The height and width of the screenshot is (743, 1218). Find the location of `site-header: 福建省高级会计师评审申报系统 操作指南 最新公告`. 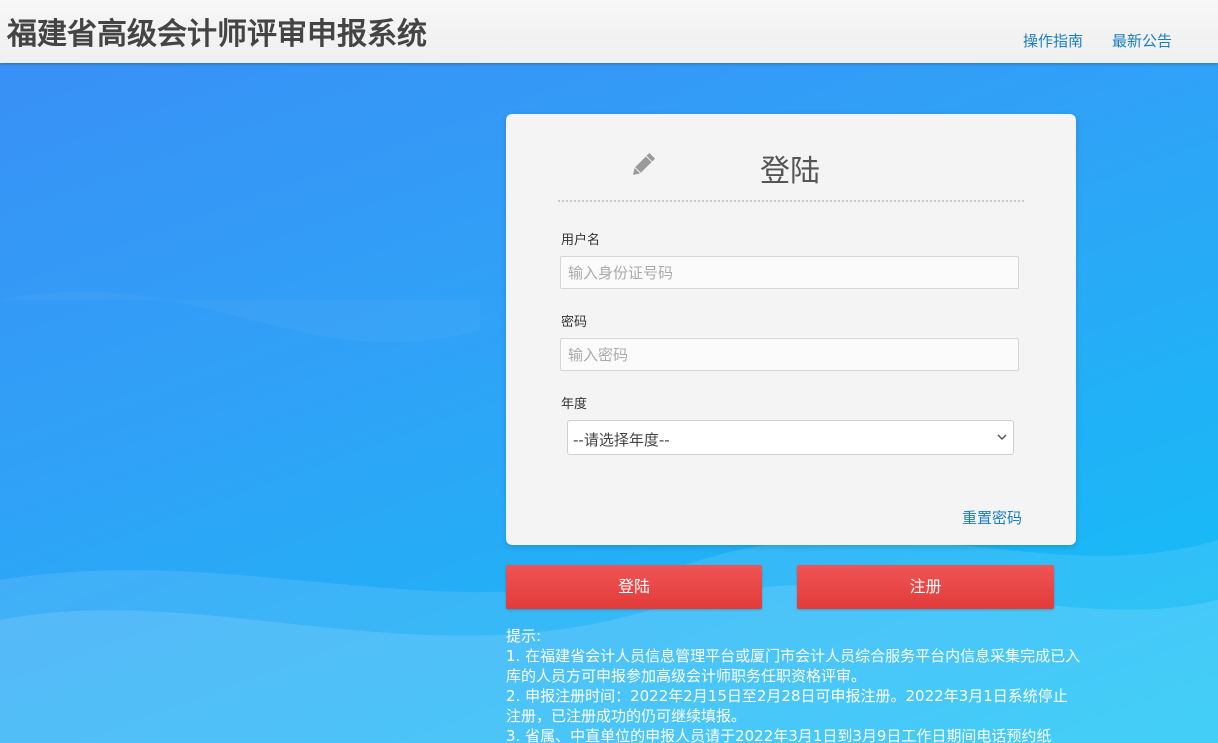

site-header: 福建省高级会计师评审申报系统 操作指南 最新公告 is located at coordinates (609, 31).